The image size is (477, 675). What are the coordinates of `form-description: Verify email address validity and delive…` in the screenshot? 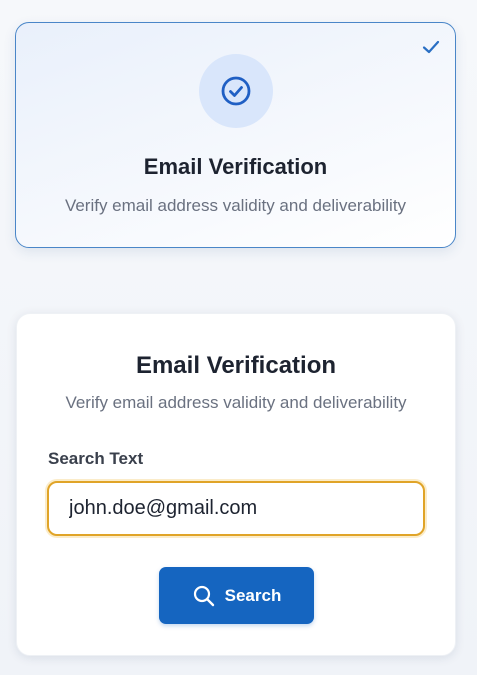 It's located at (236, 402).